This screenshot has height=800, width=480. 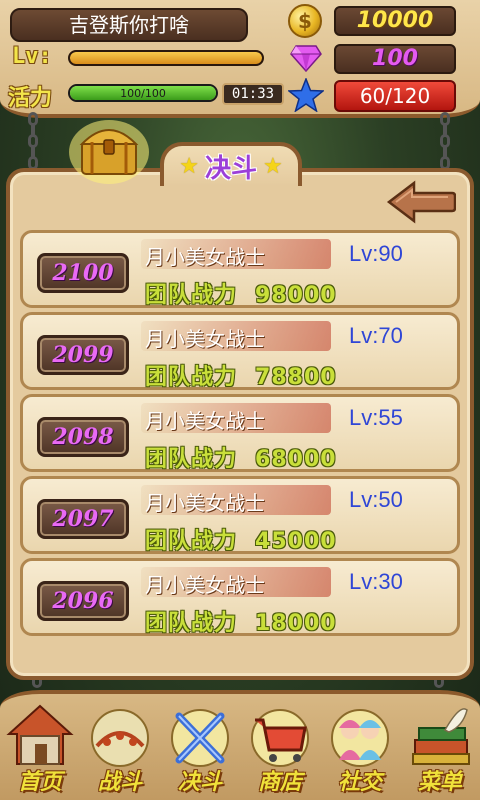 What do you see at coordinates (83, 601) in the screenshot?
I see `opponent-rank: 2096` at bounding box center [83, 601].